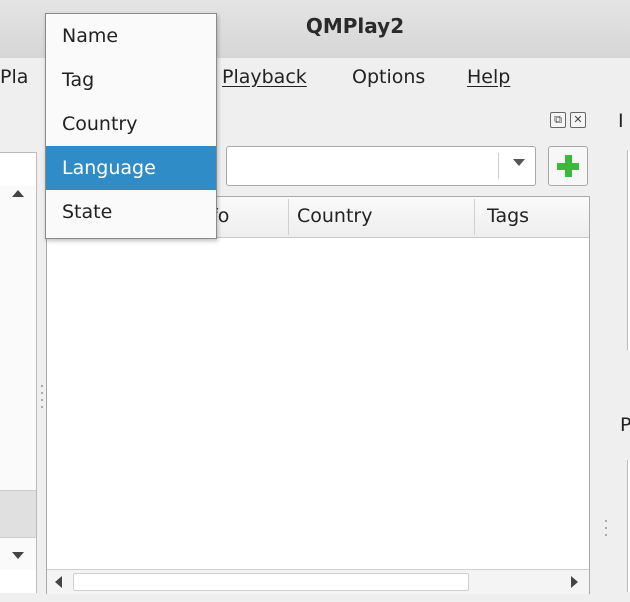 The image size is (630, 602). What do you see at coordinates (14, 77) in the screenshot?
I see `menu-item-playlist: Pla` at bounding box center [14, 77].